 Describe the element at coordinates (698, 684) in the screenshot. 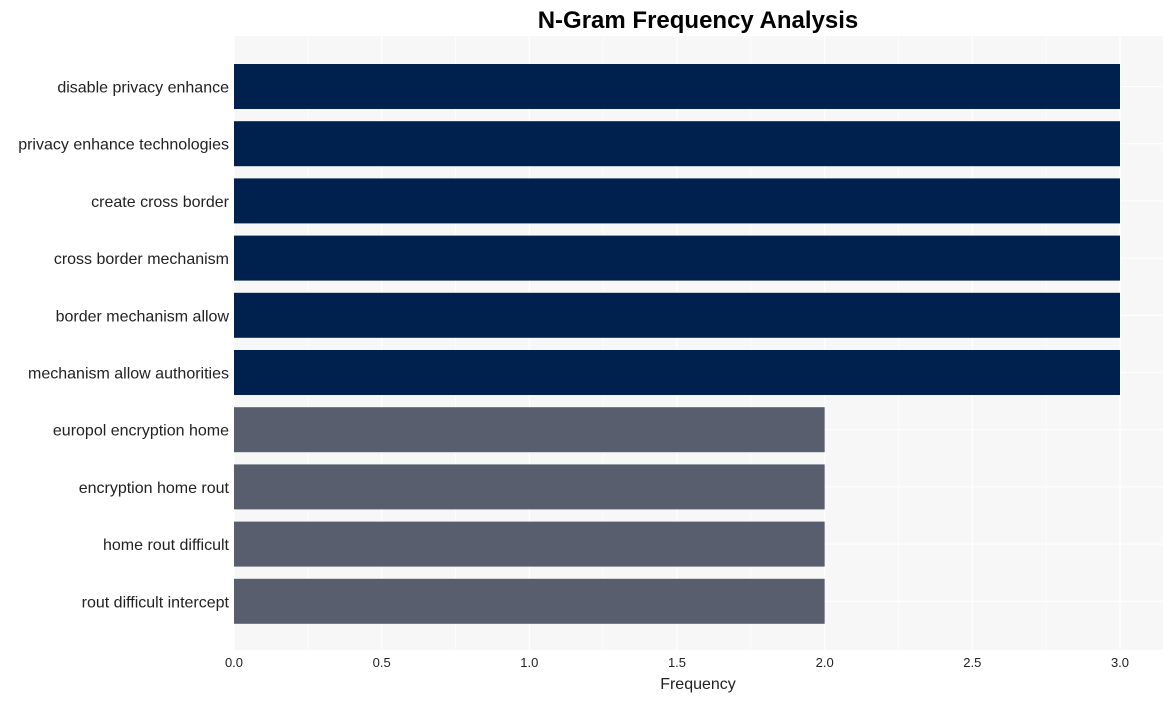

I see `x-axis-label: Frequency` at that location.